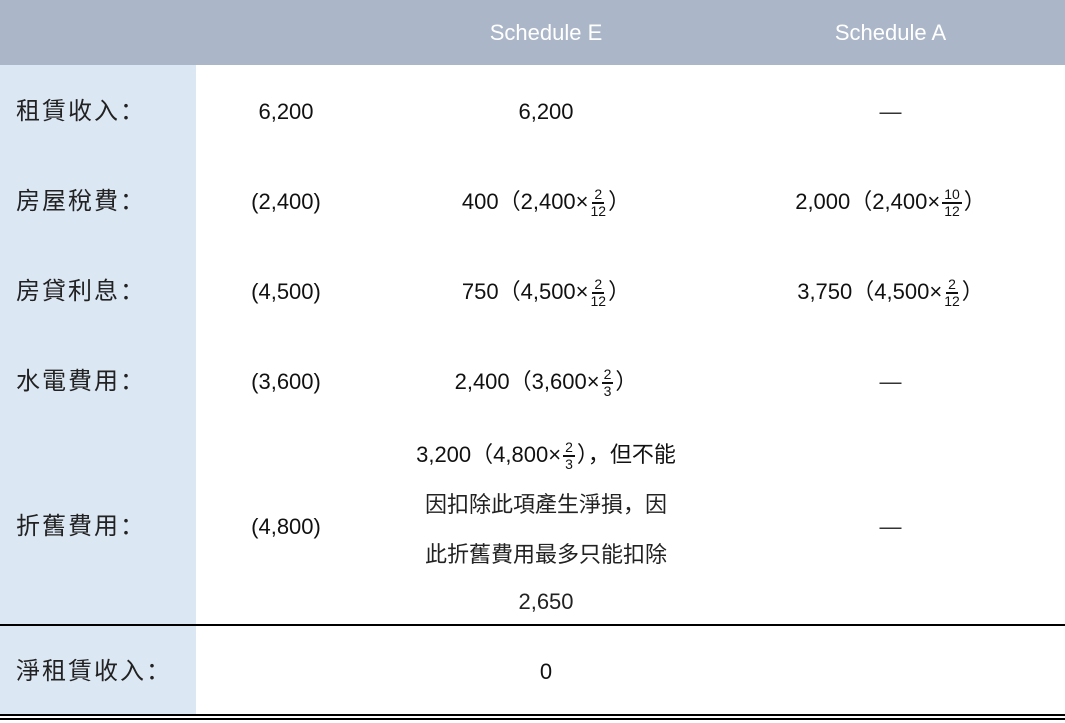  What do you see at coordinates (545, 504) in the screenshot?
I see `note-line: 因扣除此項產生淨損，因` at bounding box center [545, 504].